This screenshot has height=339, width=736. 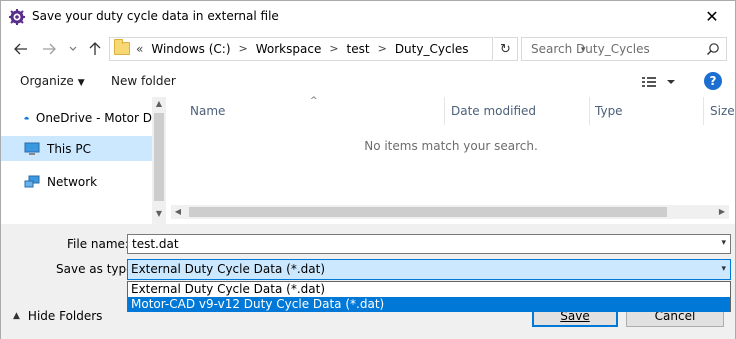 I want to click on close-icon: ✕, so click(x=712, y=16).